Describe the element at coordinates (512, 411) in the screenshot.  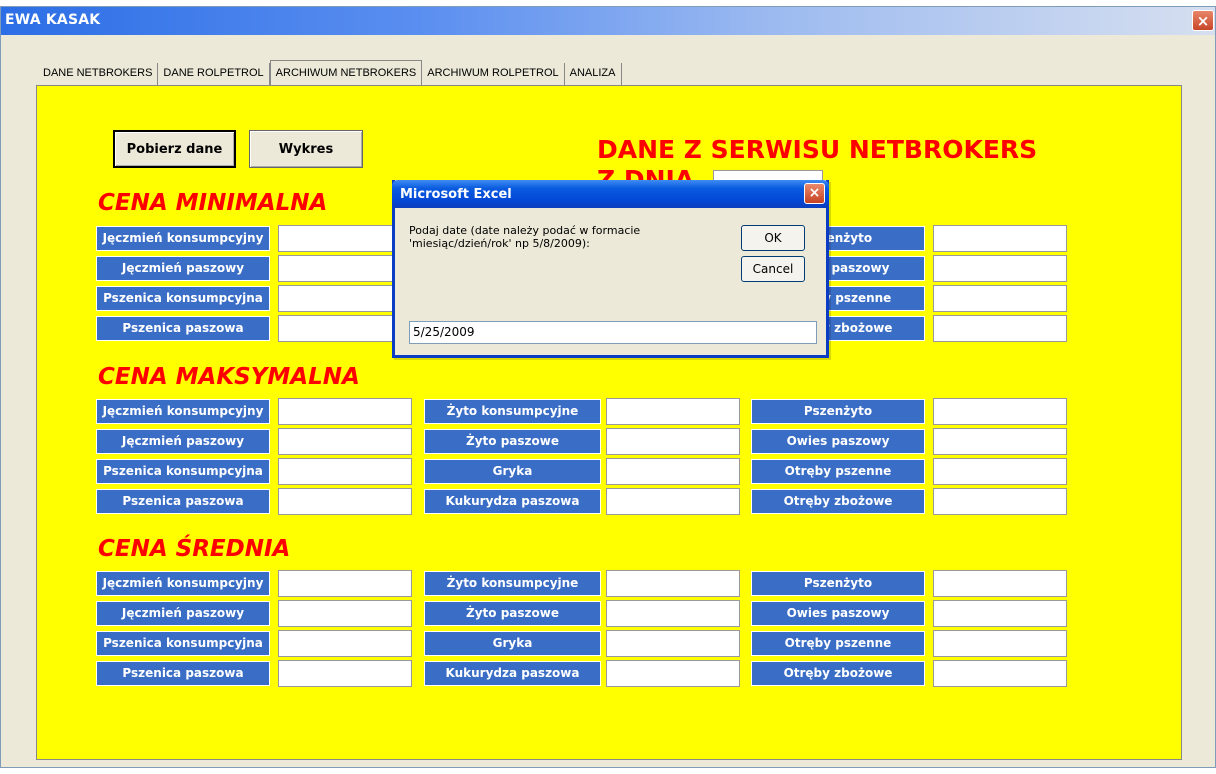
I see `price-label-max: Żyto konsumpcyjne` at that location.